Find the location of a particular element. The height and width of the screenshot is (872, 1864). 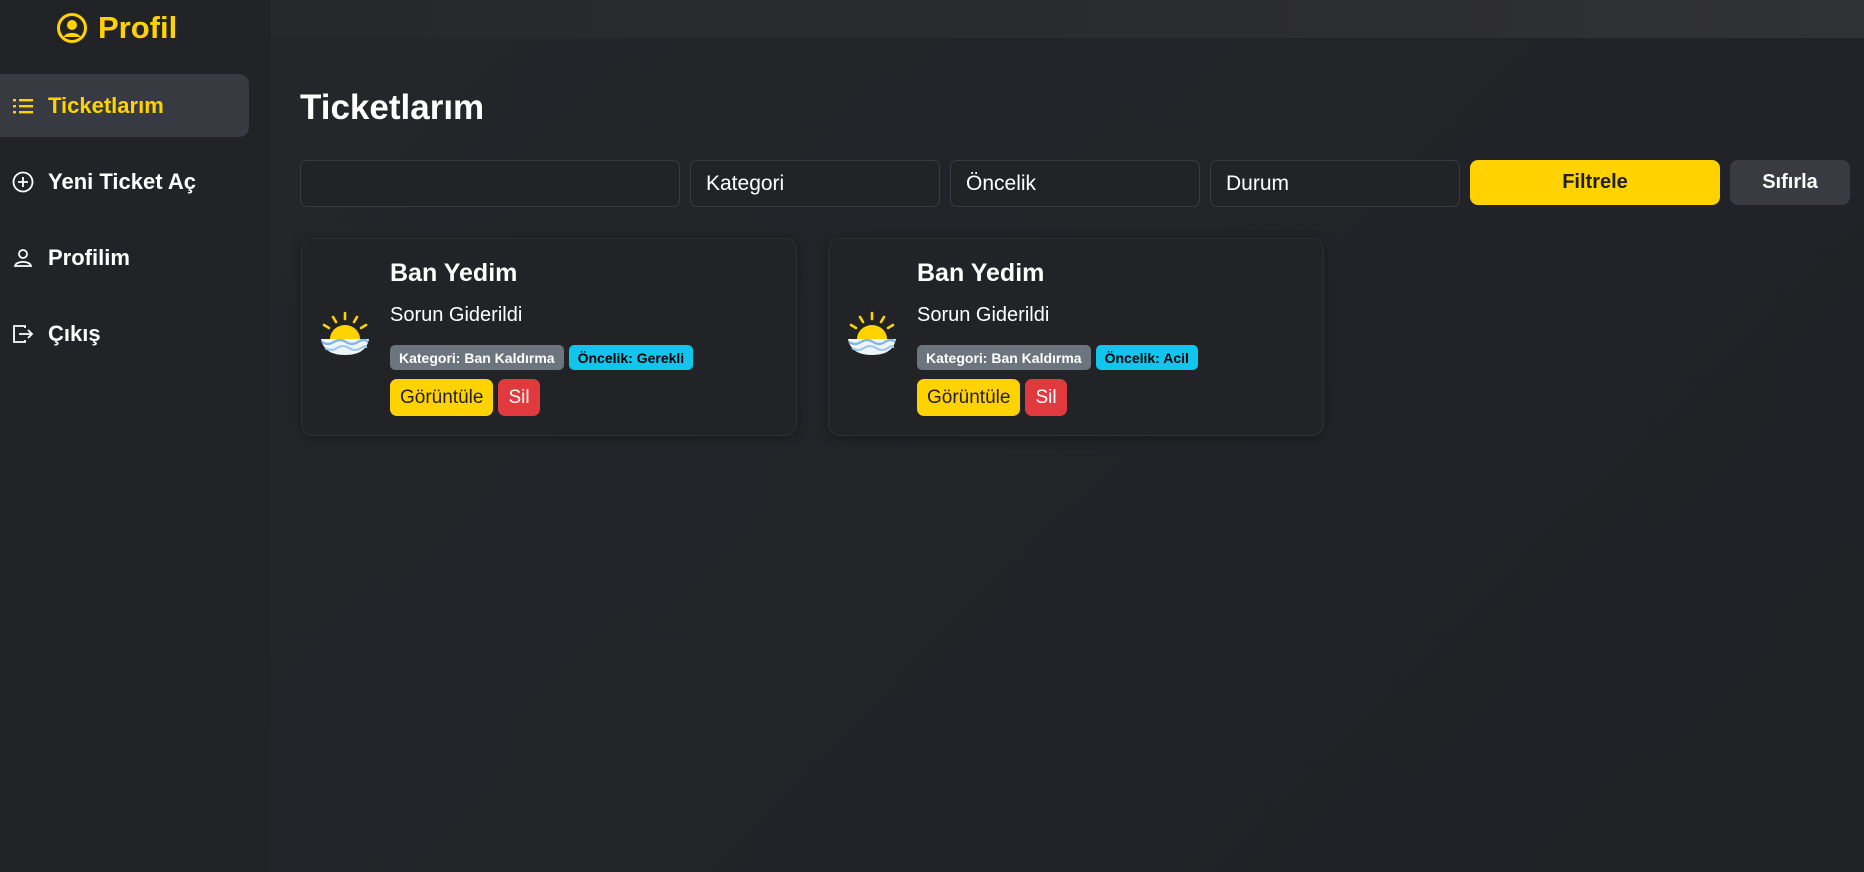

list-icon is located at coordinates (23, 105).